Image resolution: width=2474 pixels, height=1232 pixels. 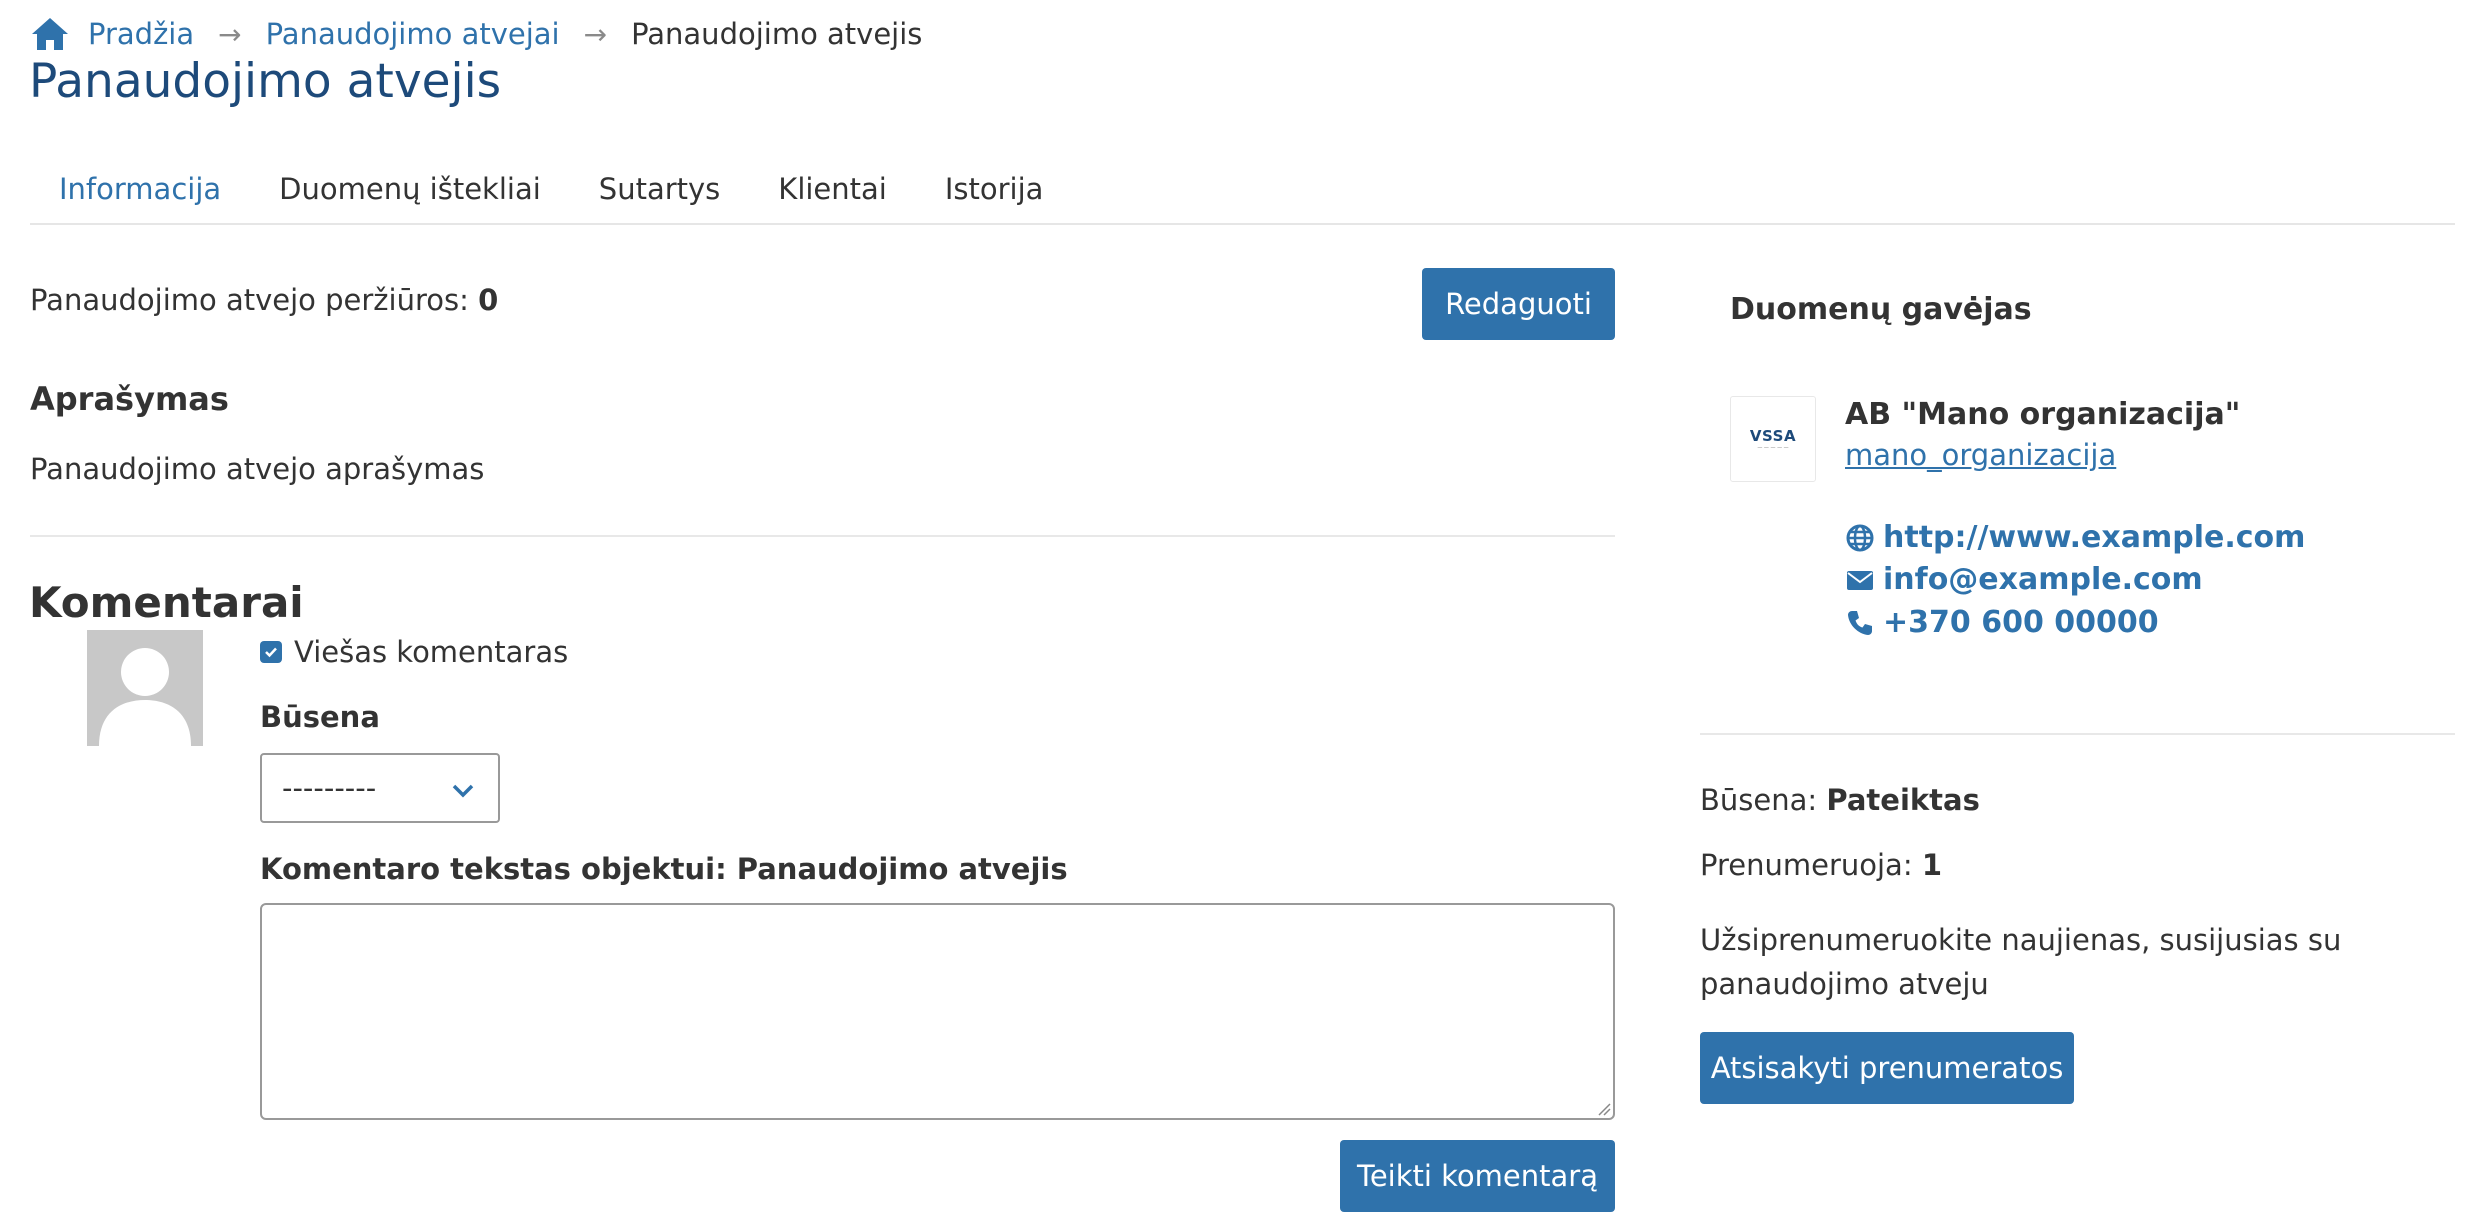 I want to click on views-count: 0, so click(x=488, y=300).